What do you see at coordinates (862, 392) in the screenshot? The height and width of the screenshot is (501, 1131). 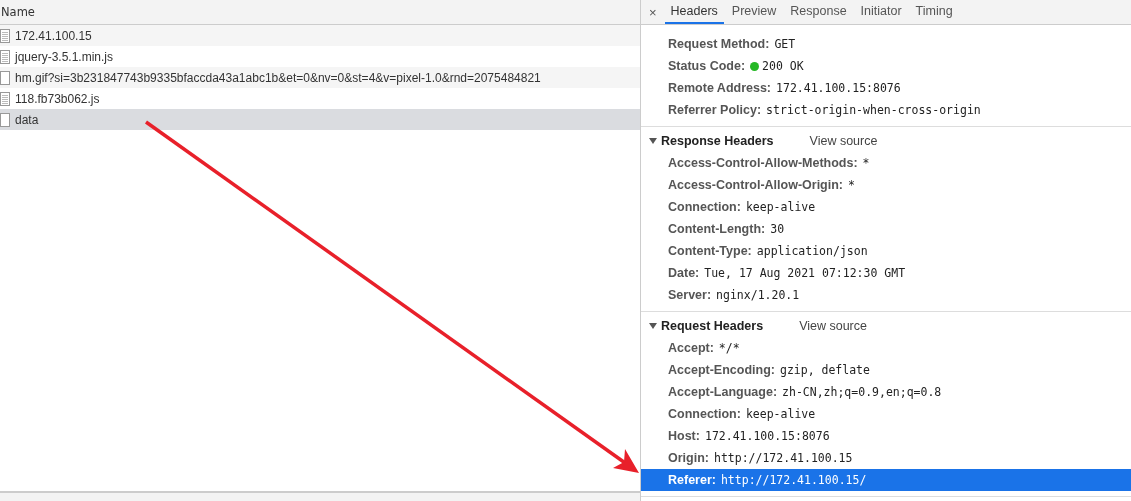 I see `header-value: zh-CN,zh;q=0.9,en;q=0.8` at bounding box center [862, 392].